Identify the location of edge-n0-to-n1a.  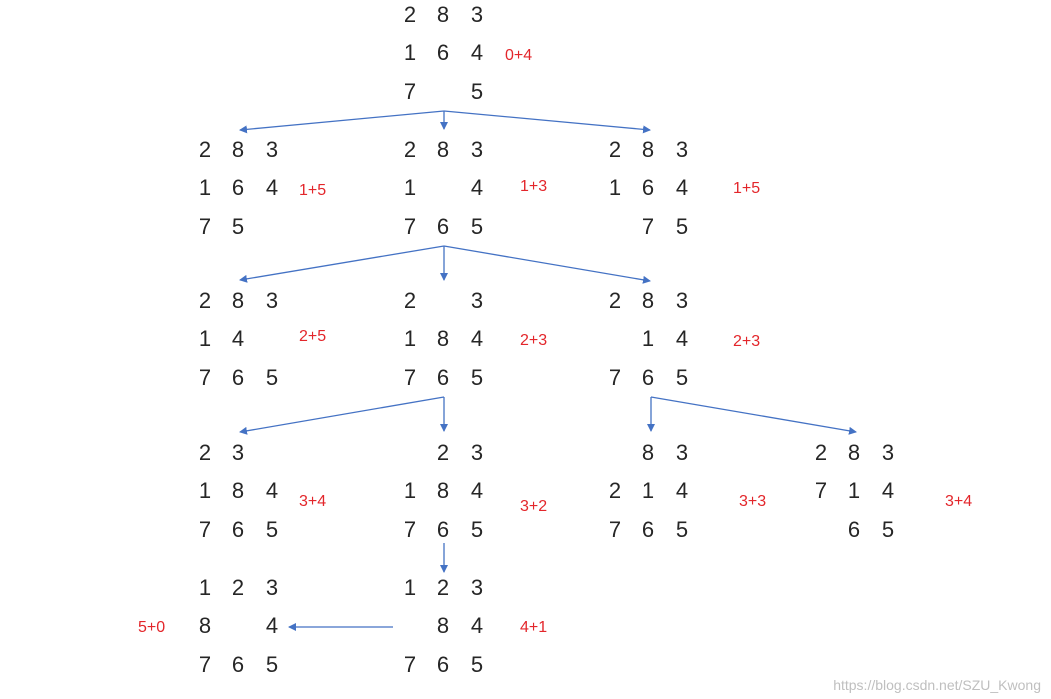
(342, 122).